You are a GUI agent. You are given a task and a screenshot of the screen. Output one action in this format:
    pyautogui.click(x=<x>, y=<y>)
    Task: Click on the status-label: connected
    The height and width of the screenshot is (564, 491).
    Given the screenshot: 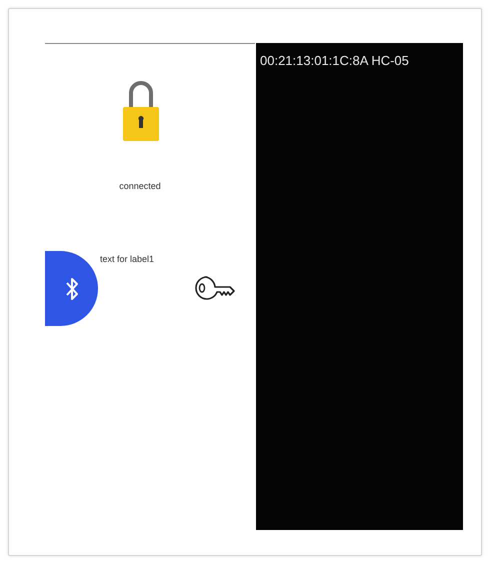 What is the action you would take?
    pyautogui.click(x=140, y=186)
    